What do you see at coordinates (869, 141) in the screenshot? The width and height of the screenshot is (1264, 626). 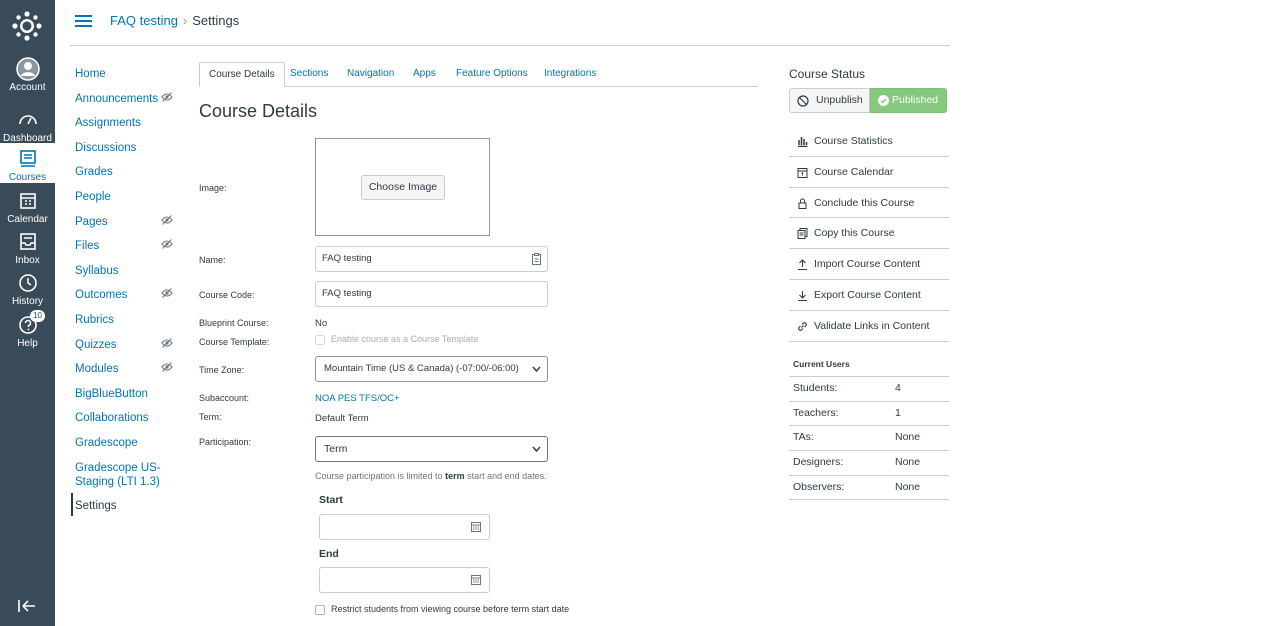 I see `course-statistics-link: Course Statistics` at bounding box center [869, 141].